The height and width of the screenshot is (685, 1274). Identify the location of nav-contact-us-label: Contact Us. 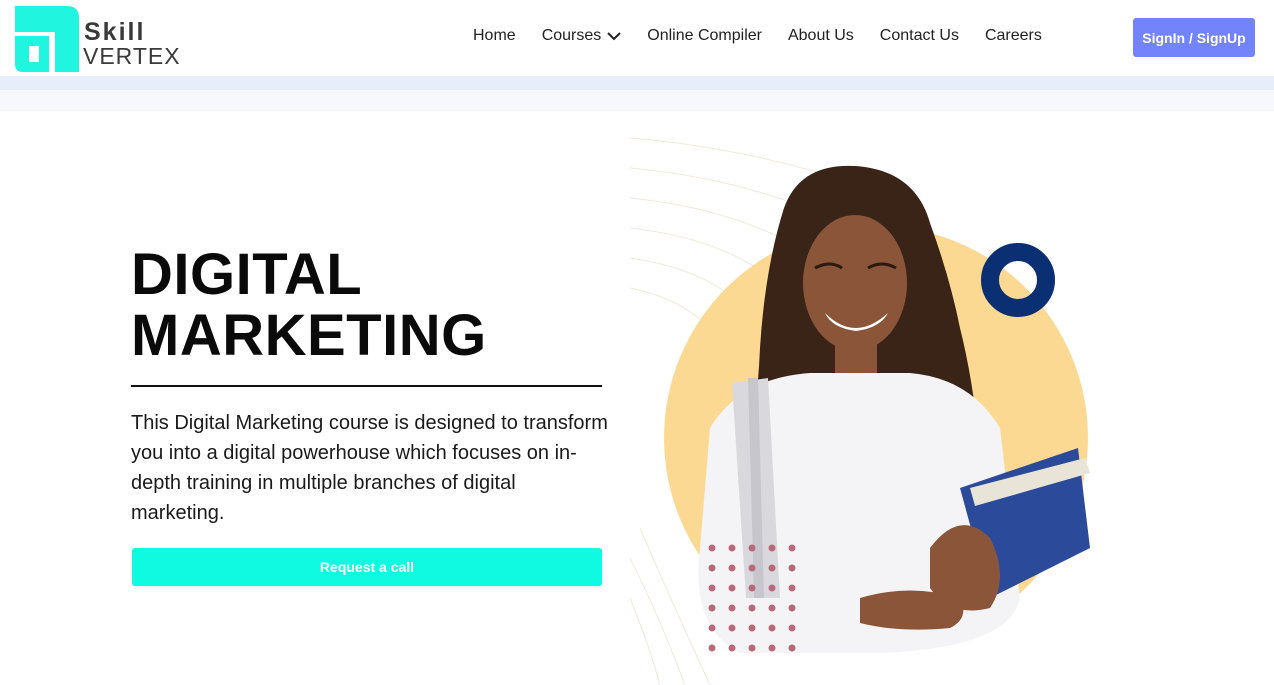
(919, 35).